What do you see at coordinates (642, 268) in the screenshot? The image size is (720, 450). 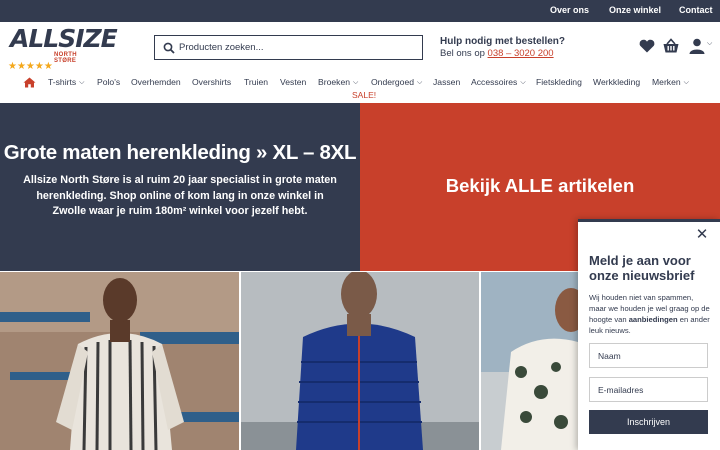 I see `popup-title: Meld je aan voor onze nieuwsbrief` at bounding box center [642, 268].